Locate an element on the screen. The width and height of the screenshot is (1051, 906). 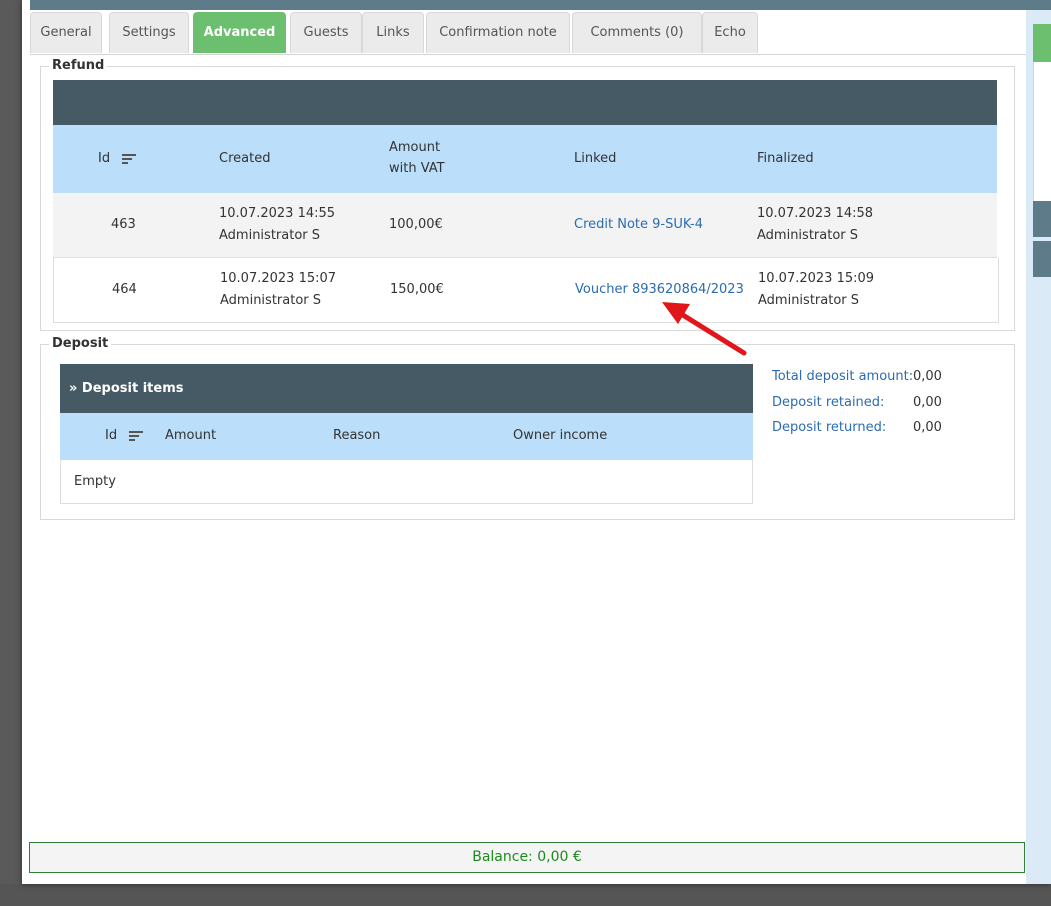
refund-legend: Refund is located at coordinates (78, 65).